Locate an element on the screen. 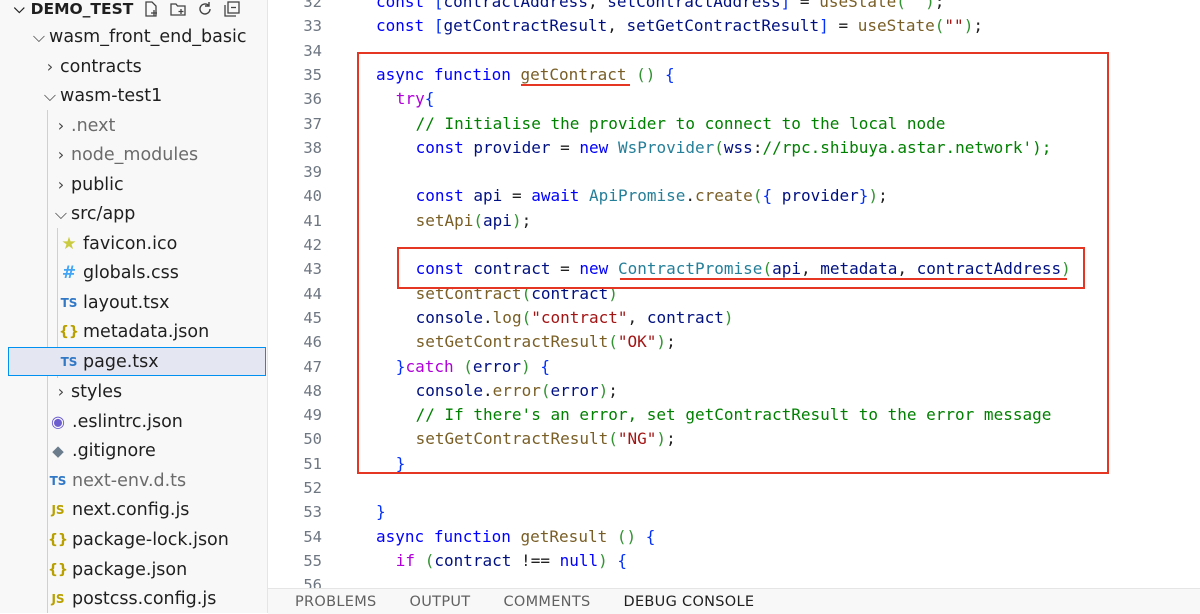 This screenshot has height=614, width=1200. line-number: 53 is located at coordinates (312, 512).